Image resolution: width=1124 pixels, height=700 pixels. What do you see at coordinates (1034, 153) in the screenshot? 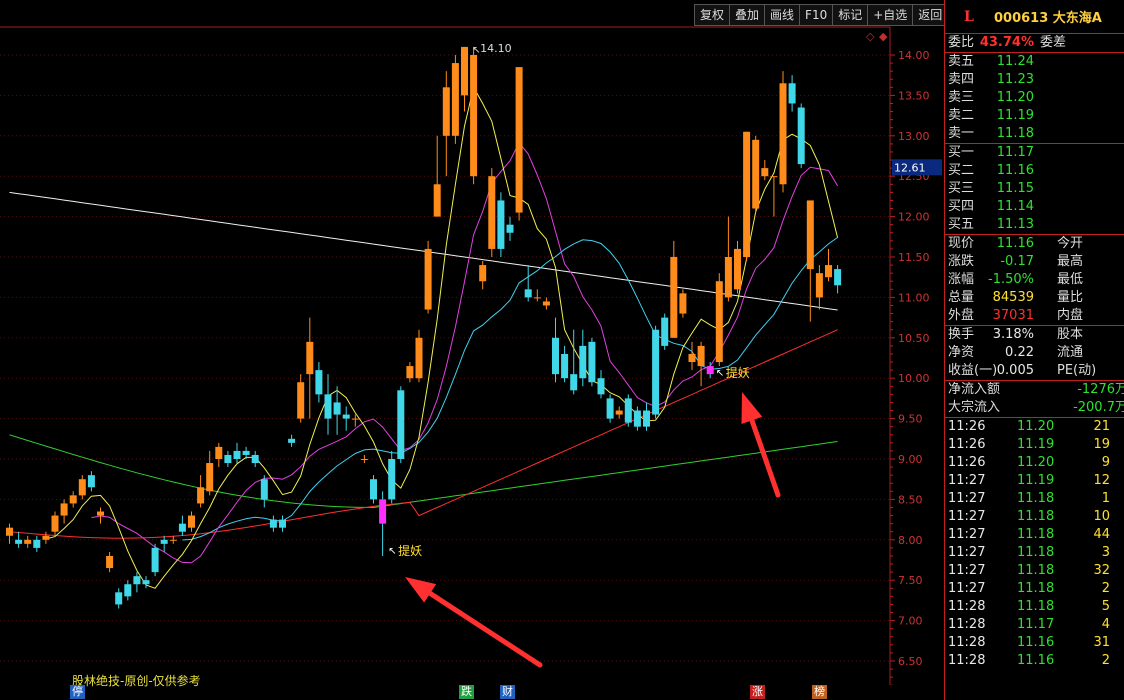
I see `bid-row: 买一 11.17` at bounding box center [1034, 153].